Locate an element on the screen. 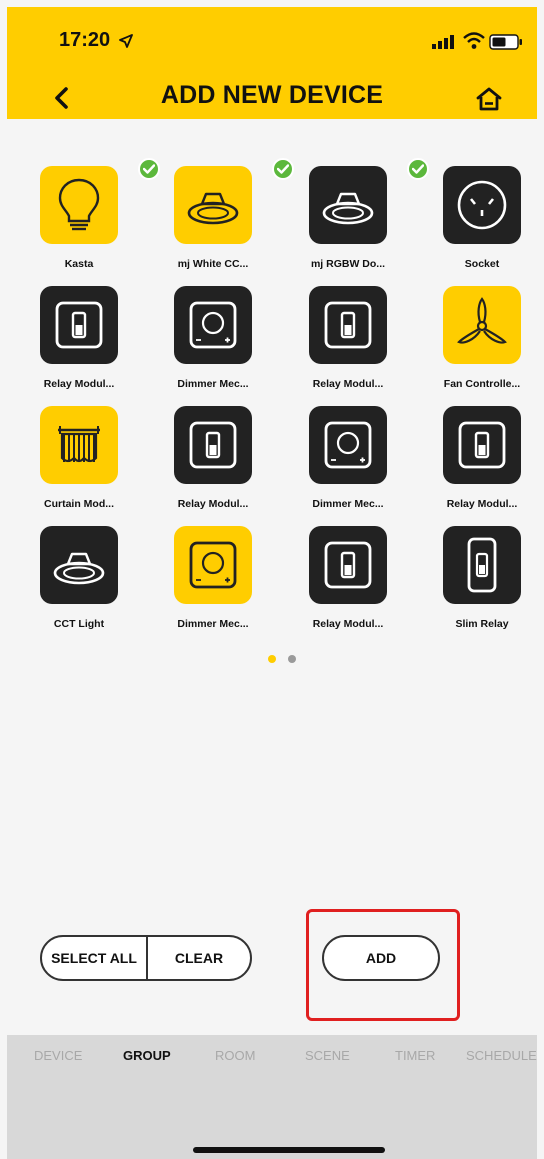 Image resolution: width=544 pixels, height=1159 pixels. app-header: 17:20 ADD NEW DEVICE is located at coordinates (272, 63).